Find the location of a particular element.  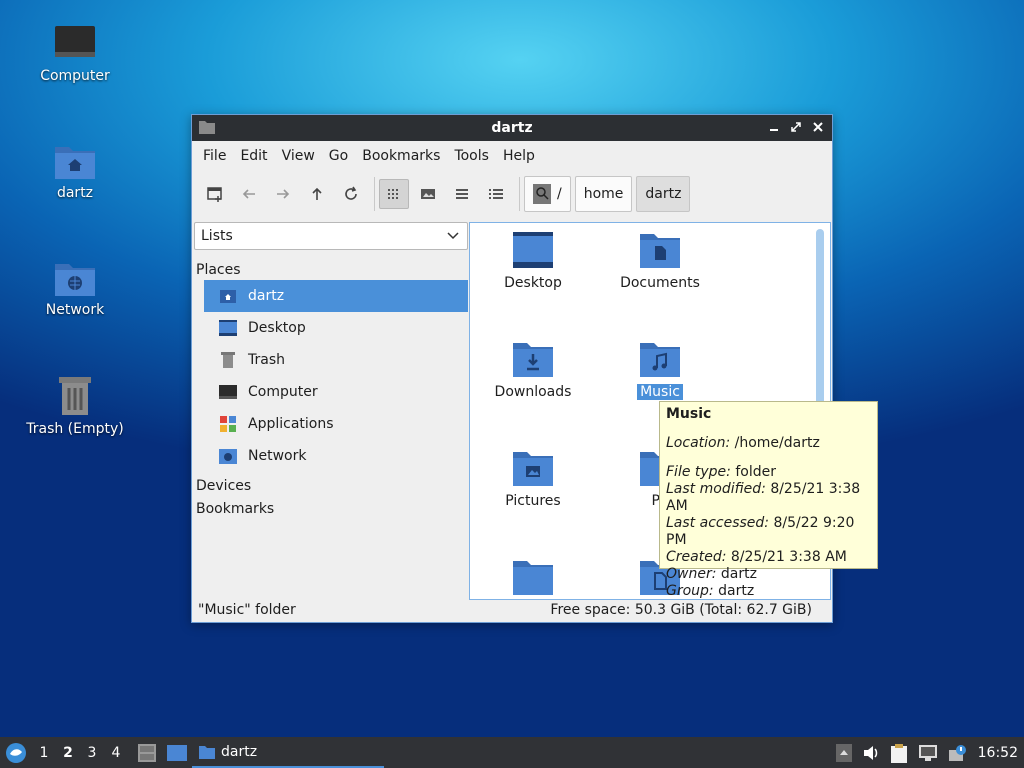

place-network: Network is located at coordinates (336, 456).